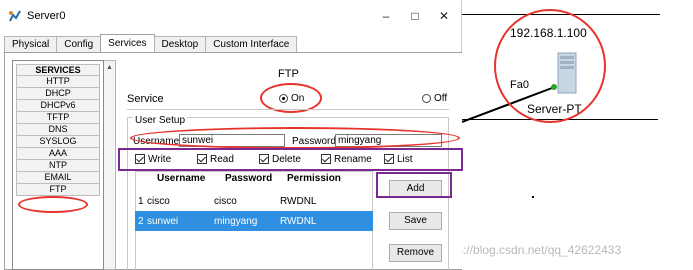 Image resolution: width=693 pixels, height=270 pixels. I want to click on username-input, so click(232, 140).